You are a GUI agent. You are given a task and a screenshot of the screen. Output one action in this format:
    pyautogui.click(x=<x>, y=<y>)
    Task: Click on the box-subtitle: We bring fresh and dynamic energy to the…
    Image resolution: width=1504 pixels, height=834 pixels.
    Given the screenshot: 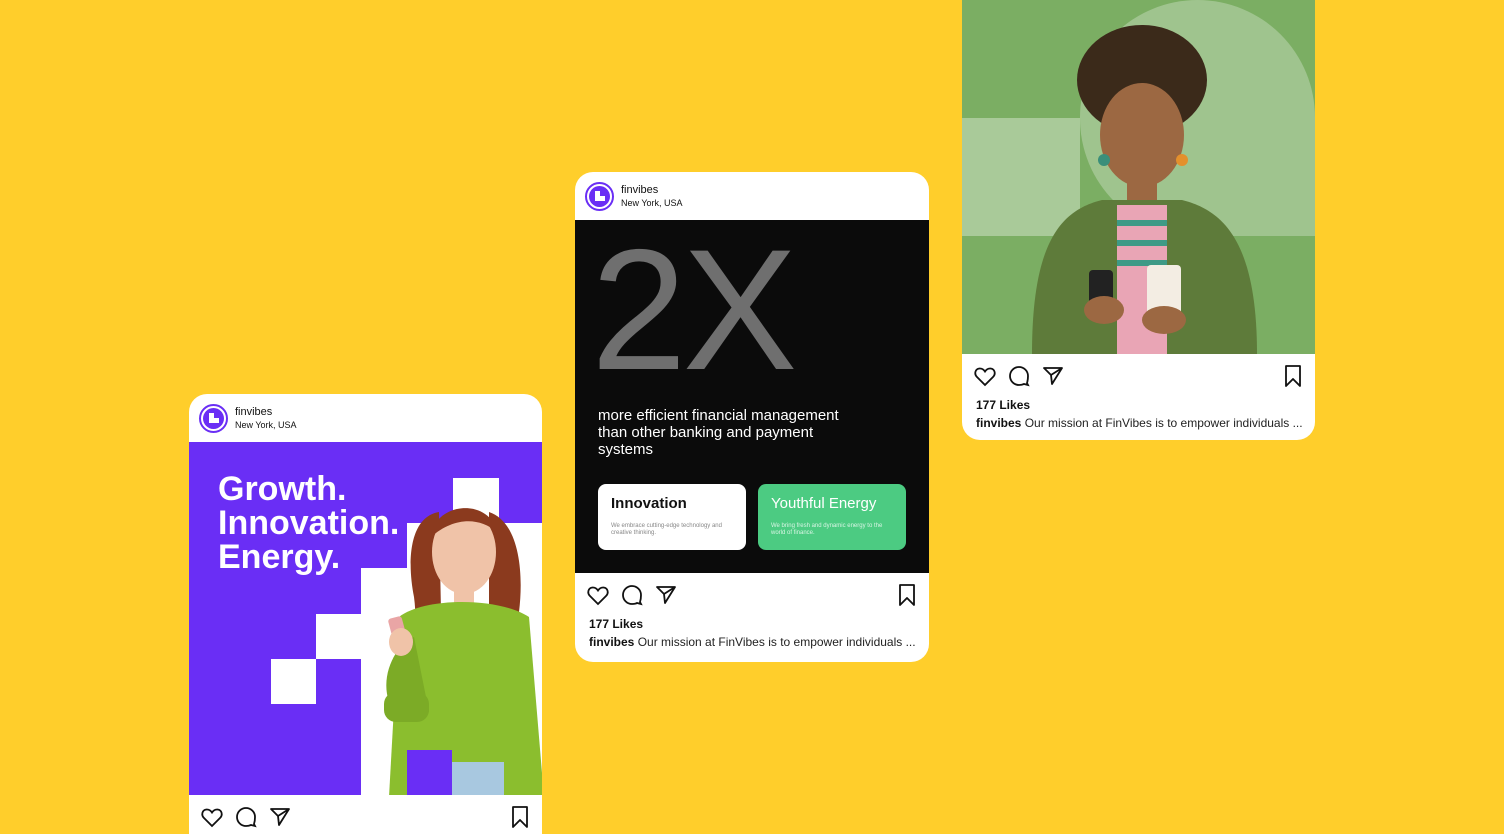 What is the action you would take?
    pyautogui.click(x=827, y=529)
    